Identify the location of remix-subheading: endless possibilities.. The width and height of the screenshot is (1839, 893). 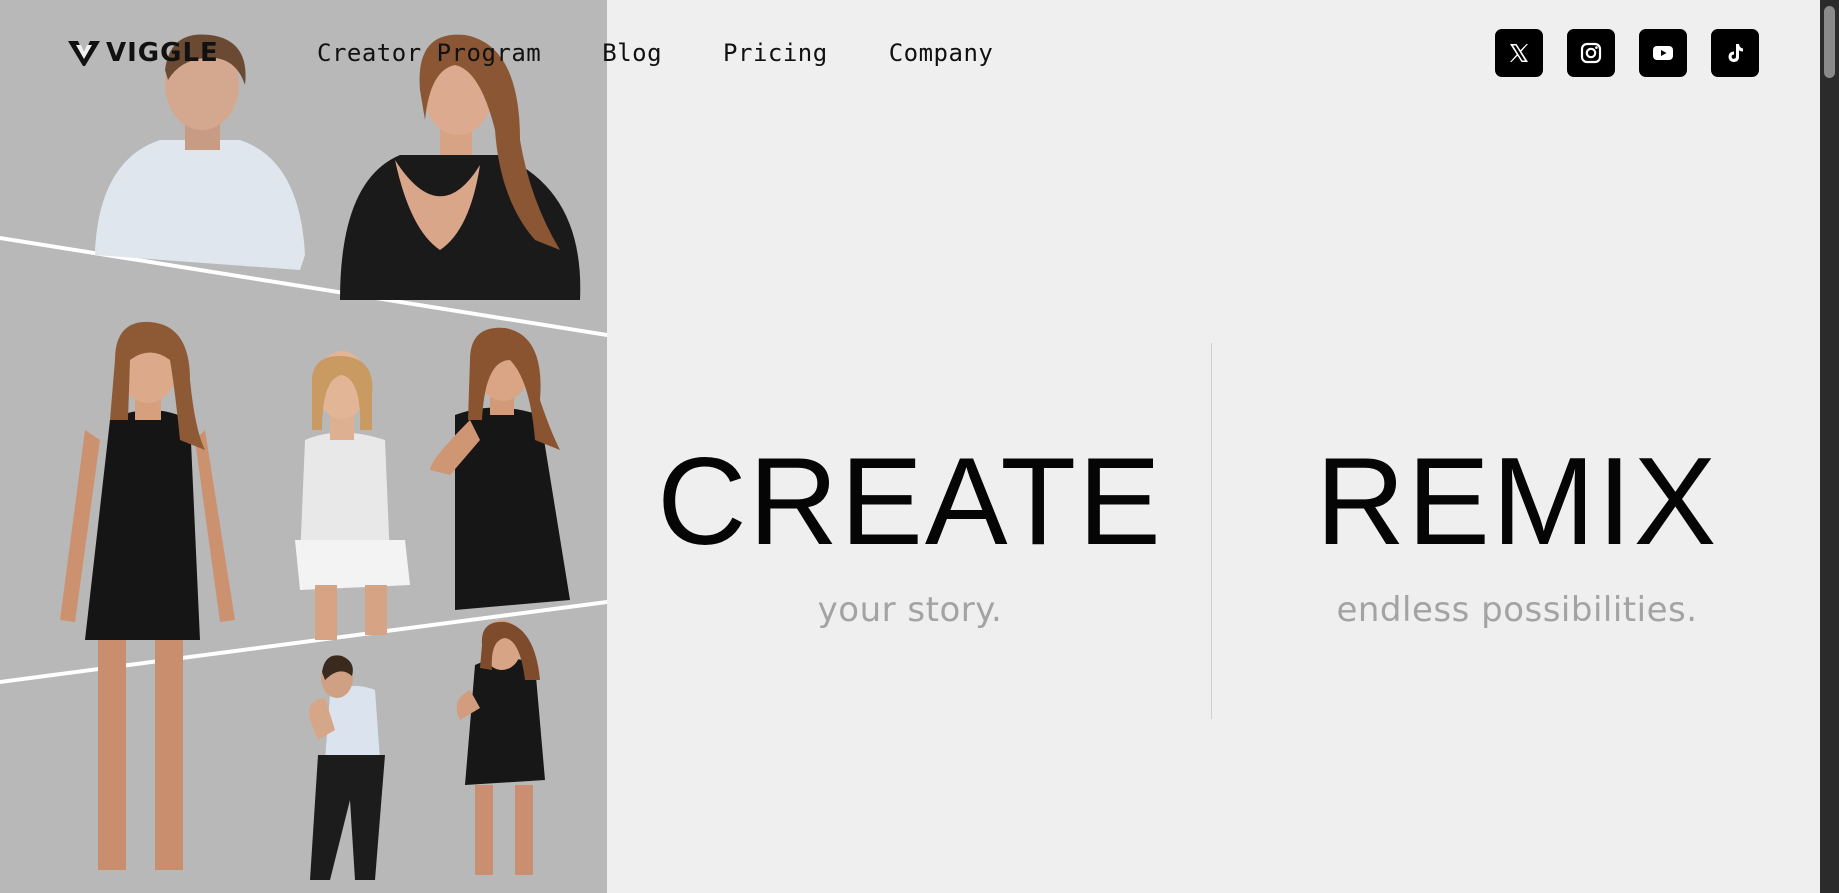
(1517, 610).